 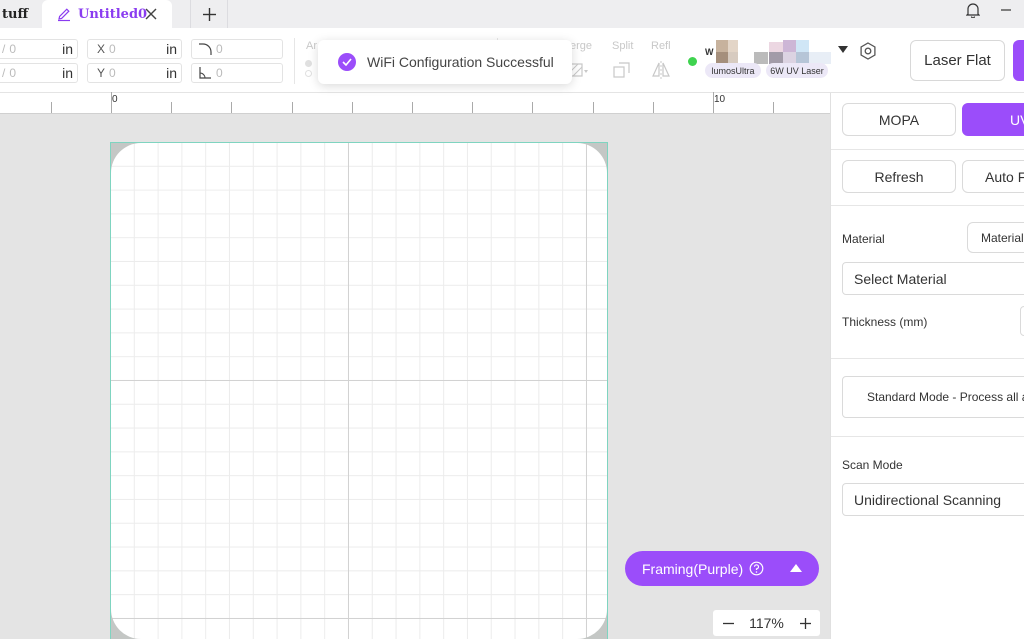 I want to click on laser-type-badge: 6W UV Laser, so click(x=797, y=70).